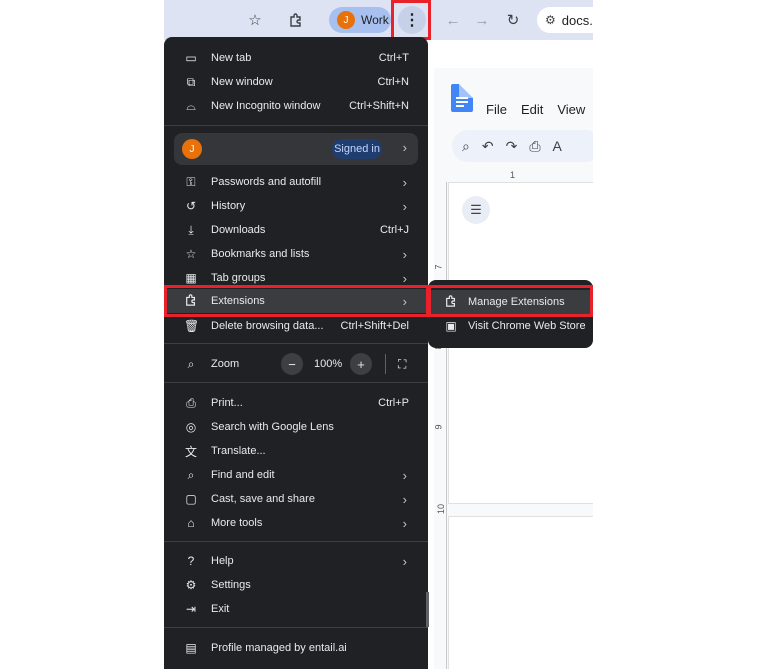  What do you see at coordinates (272, 427) in the screenshot?
I see `menu-item-label: Search with Google Lens` at bounding box center [272, 427].